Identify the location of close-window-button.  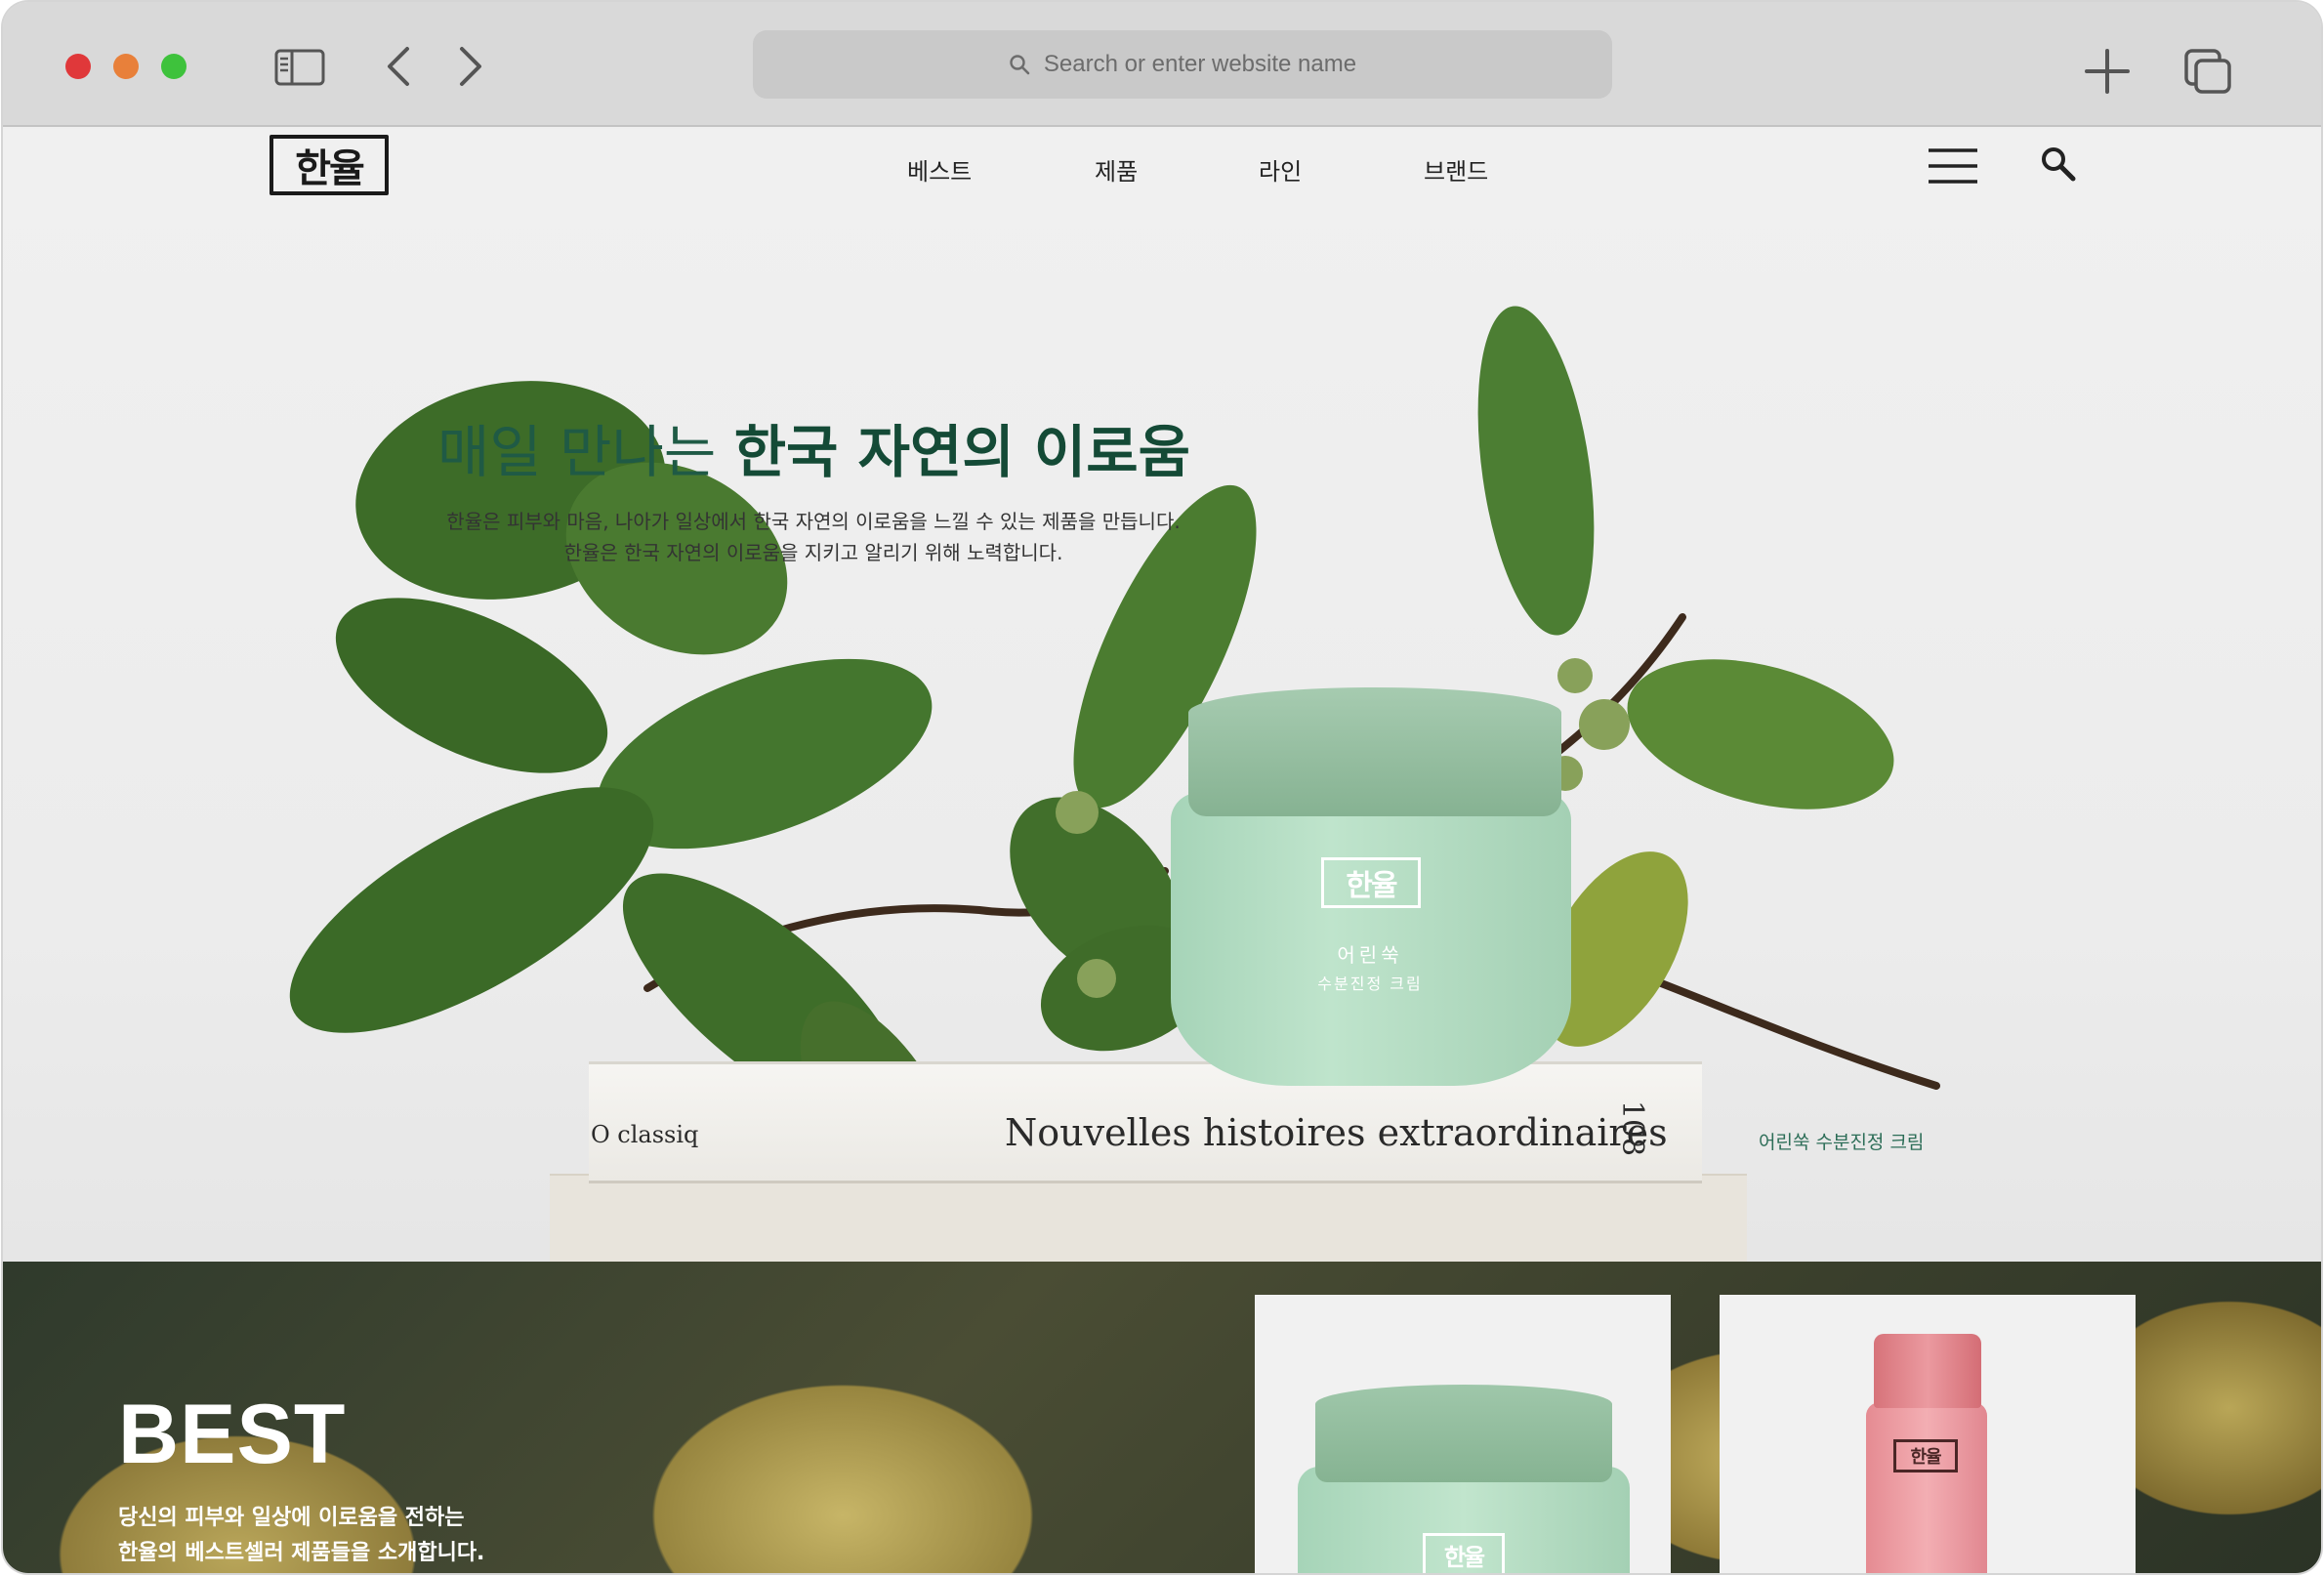
(78, 66).